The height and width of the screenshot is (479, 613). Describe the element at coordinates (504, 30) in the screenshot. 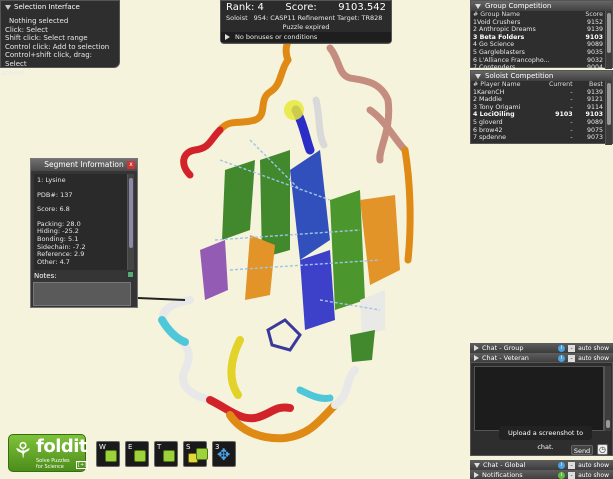

I see `table-cell: 2 Anthropic Dreams` at that location.